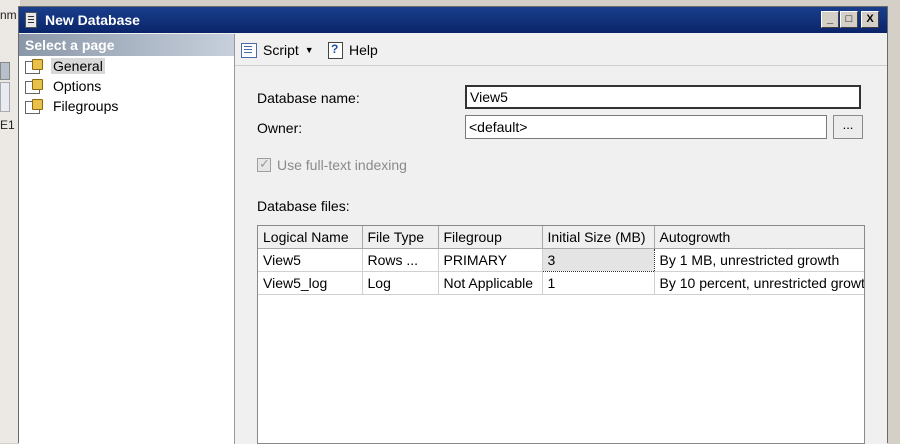  I want to click on page-item-filegroups: Filegroups, so click(126, 106).